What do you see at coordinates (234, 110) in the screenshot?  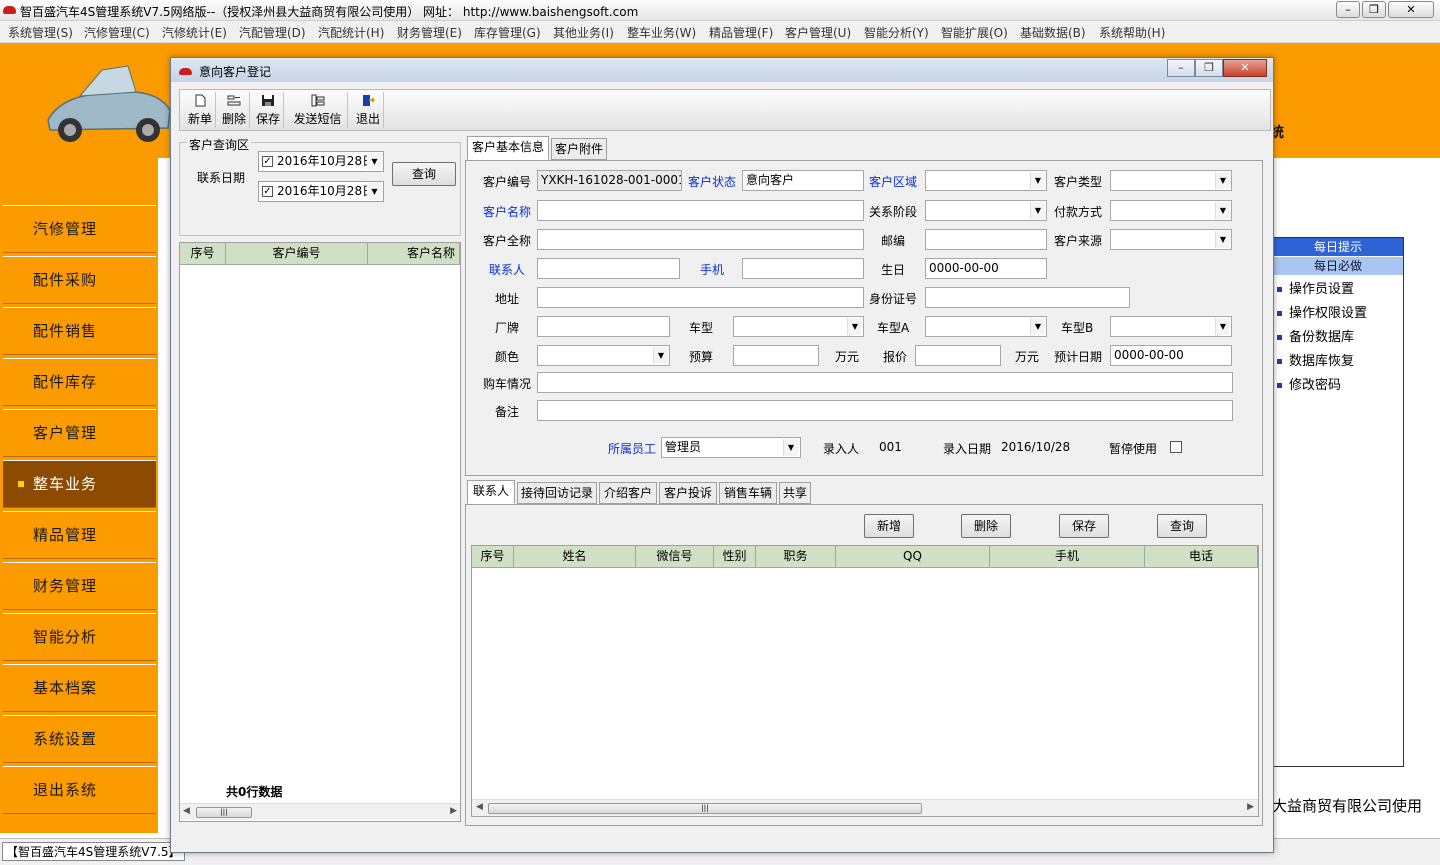 I see `delete-button: 删除` at bounding box center [234, 110].